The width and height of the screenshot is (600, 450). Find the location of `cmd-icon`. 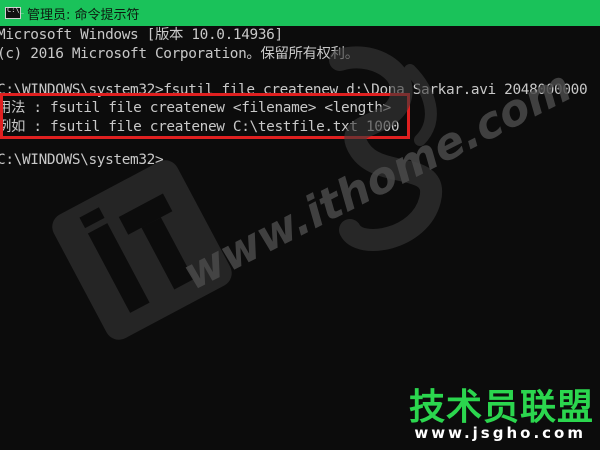

cmd-icon is located at coordinates (14, 12).